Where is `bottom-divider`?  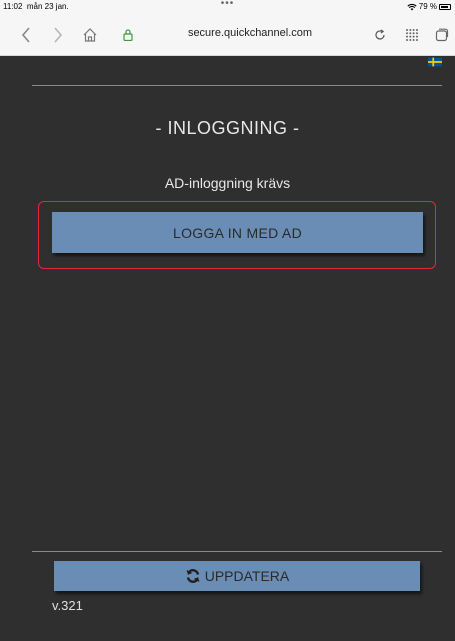 bottom-divider is located at coordinates (237, 551).